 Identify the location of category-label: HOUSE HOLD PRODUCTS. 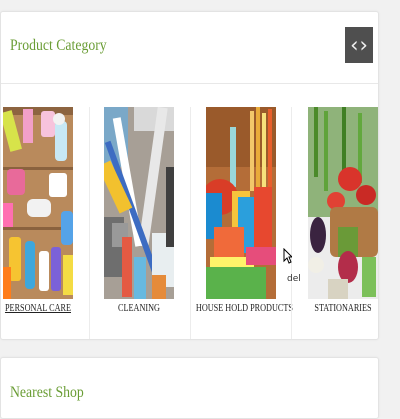
(244, 308).